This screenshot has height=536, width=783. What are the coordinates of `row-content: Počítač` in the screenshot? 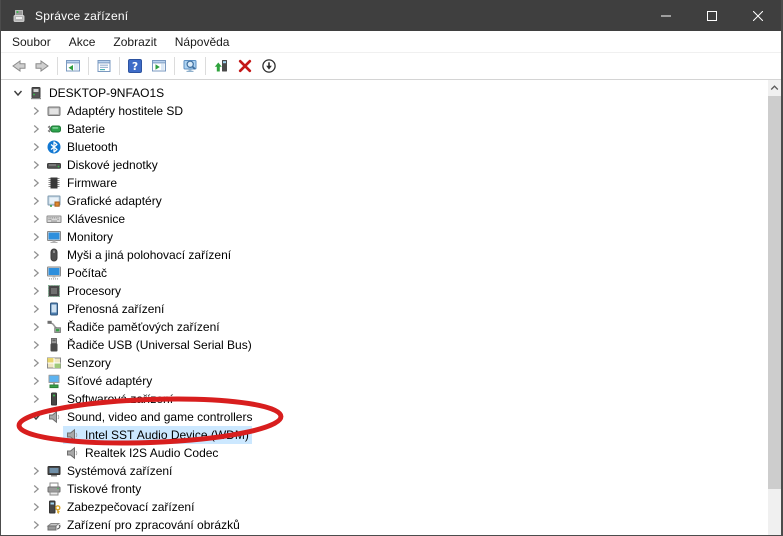 It's located at (77, 273).